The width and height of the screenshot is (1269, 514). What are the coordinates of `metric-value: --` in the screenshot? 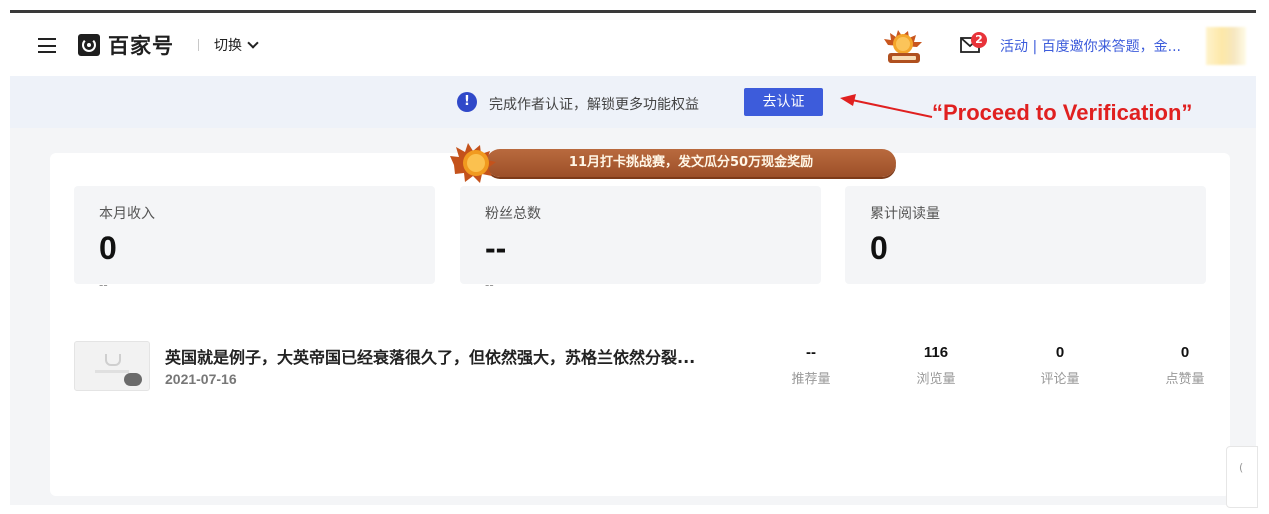 It's located at (811, 352).